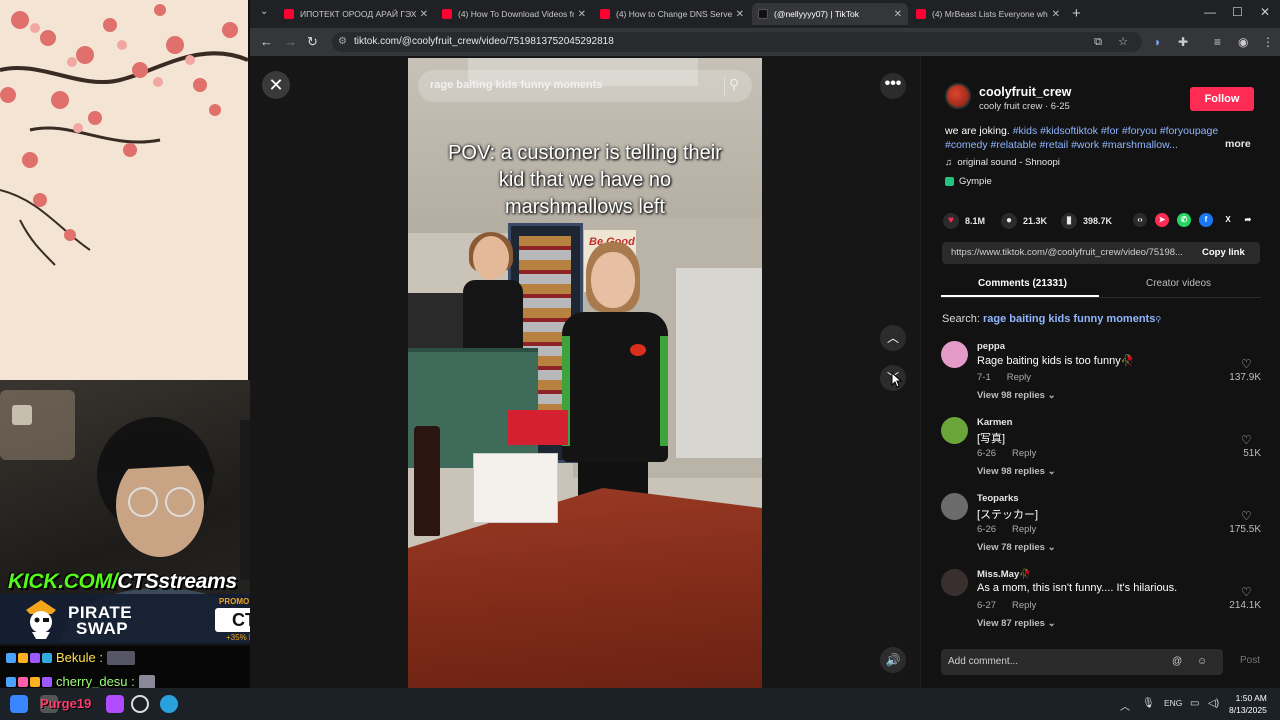 This screenshot has height=720, width=1280. I want to click on network-icon: ▭, so click(1194, 703).